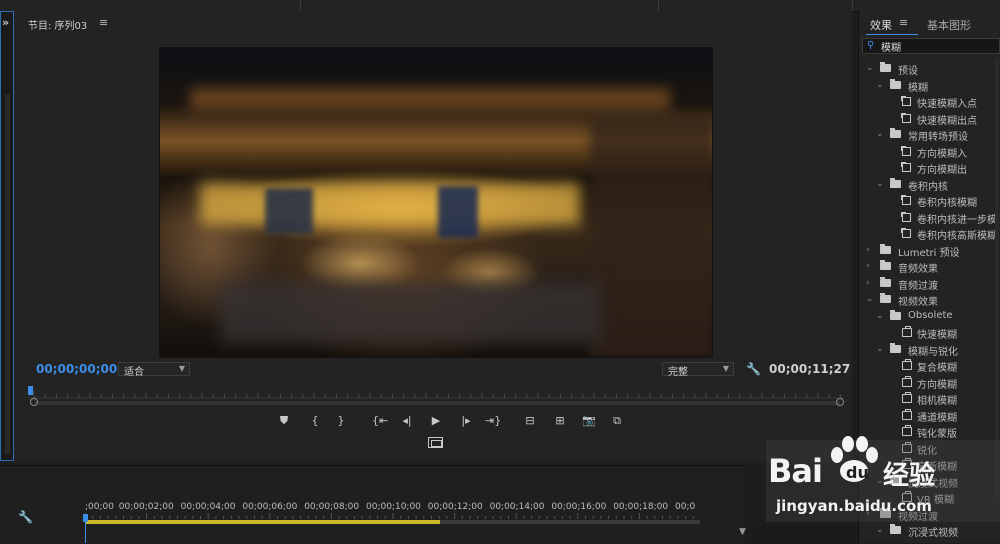  I want to click on effects-item-label: 模糊, so click(918, 88).